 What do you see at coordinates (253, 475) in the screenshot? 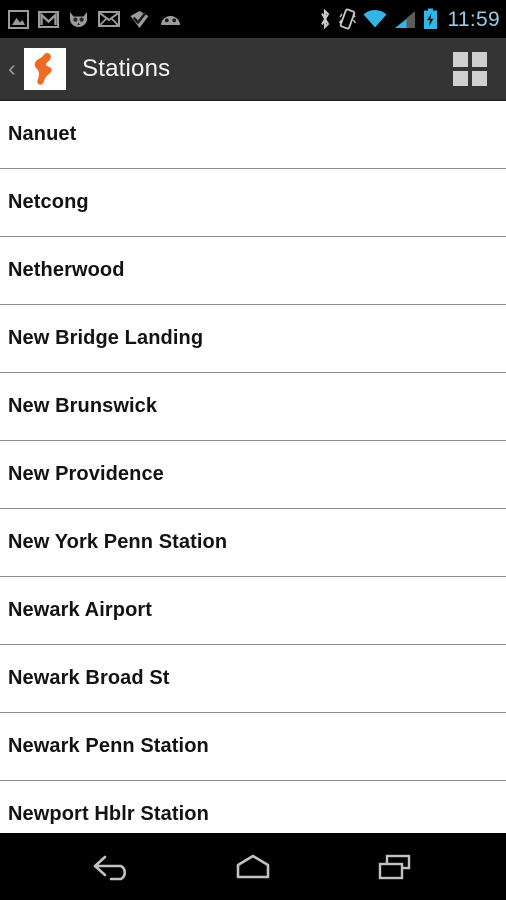
I see `list-item: New Providence` at bounding box center [253, 475].